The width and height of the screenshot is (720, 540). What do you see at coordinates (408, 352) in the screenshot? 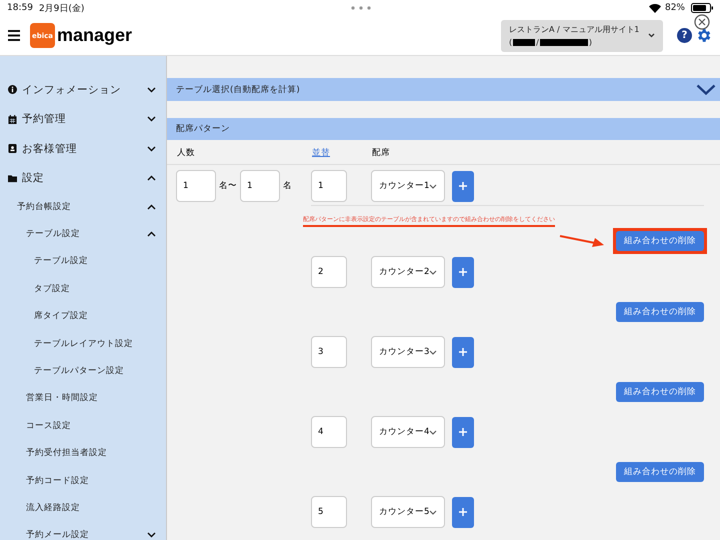
I see `seat-select: カウンター3` at bounding box center [408, 352].